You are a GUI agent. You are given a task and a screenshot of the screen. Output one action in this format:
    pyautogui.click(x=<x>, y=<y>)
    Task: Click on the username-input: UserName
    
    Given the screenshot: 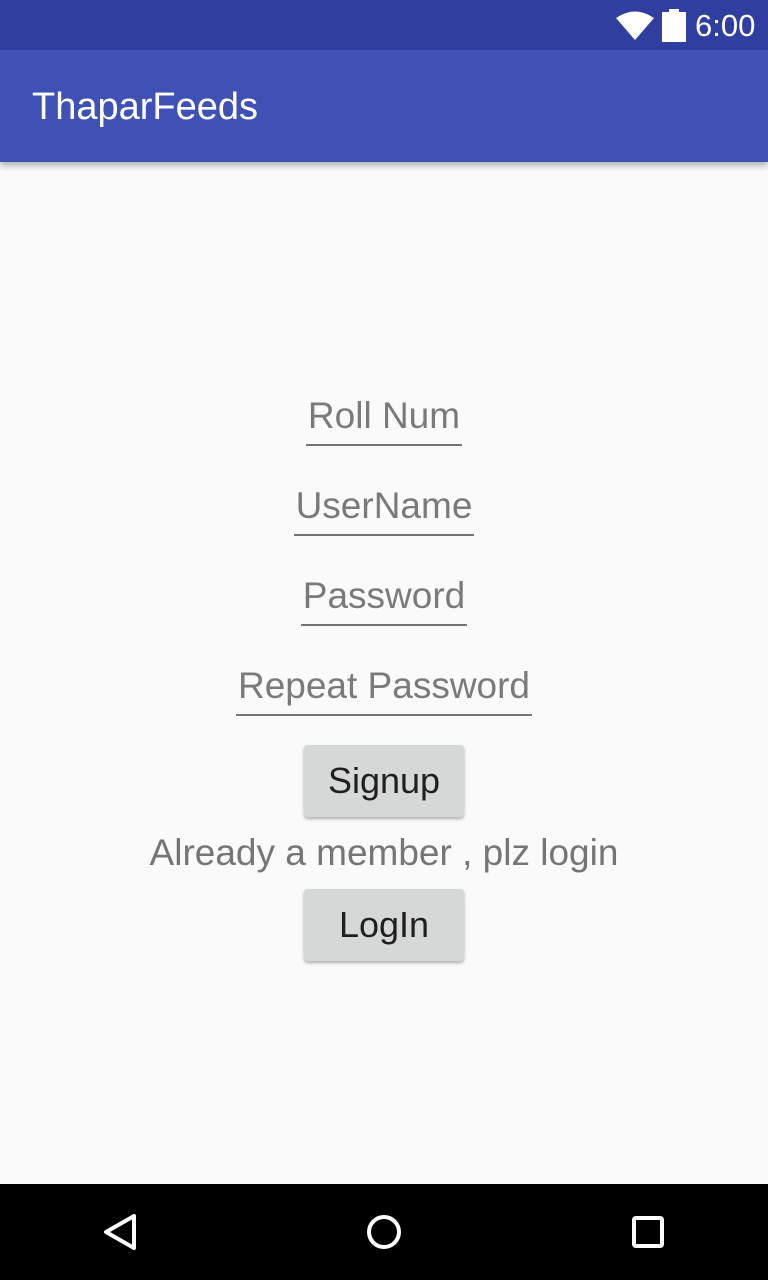 What is the action you would take?
    pyautogui.click(x=384, y=510)
    